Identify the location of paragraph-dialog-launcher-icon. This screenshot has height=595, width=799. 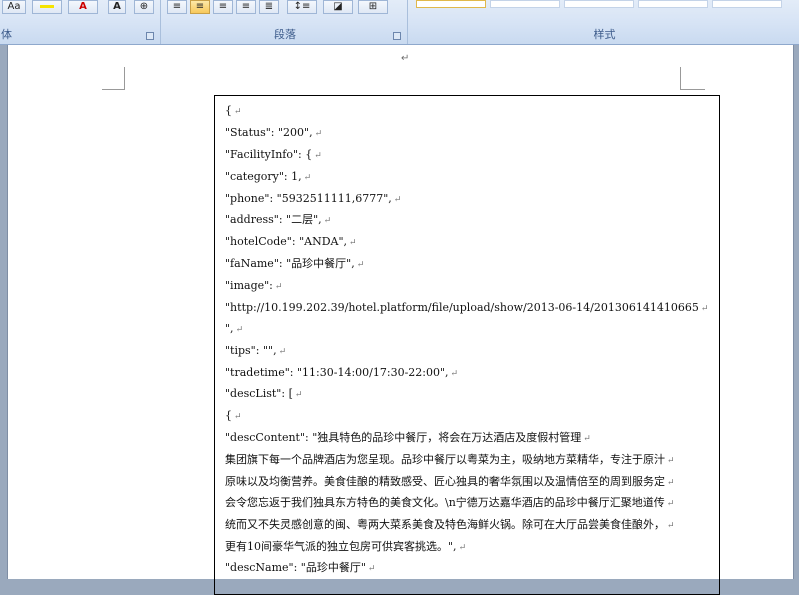
(397, 36).